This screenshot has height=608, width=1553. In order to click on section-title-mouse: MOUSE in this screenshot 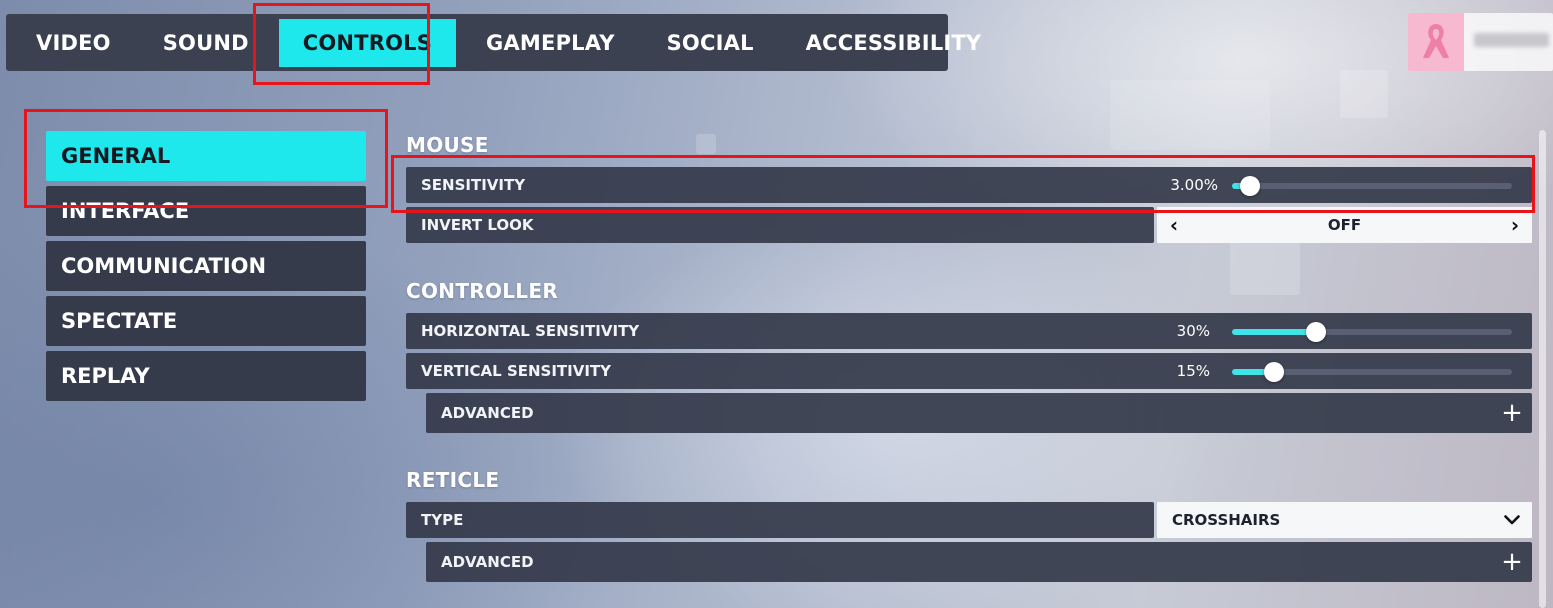, I will do `click(447, 145)`.